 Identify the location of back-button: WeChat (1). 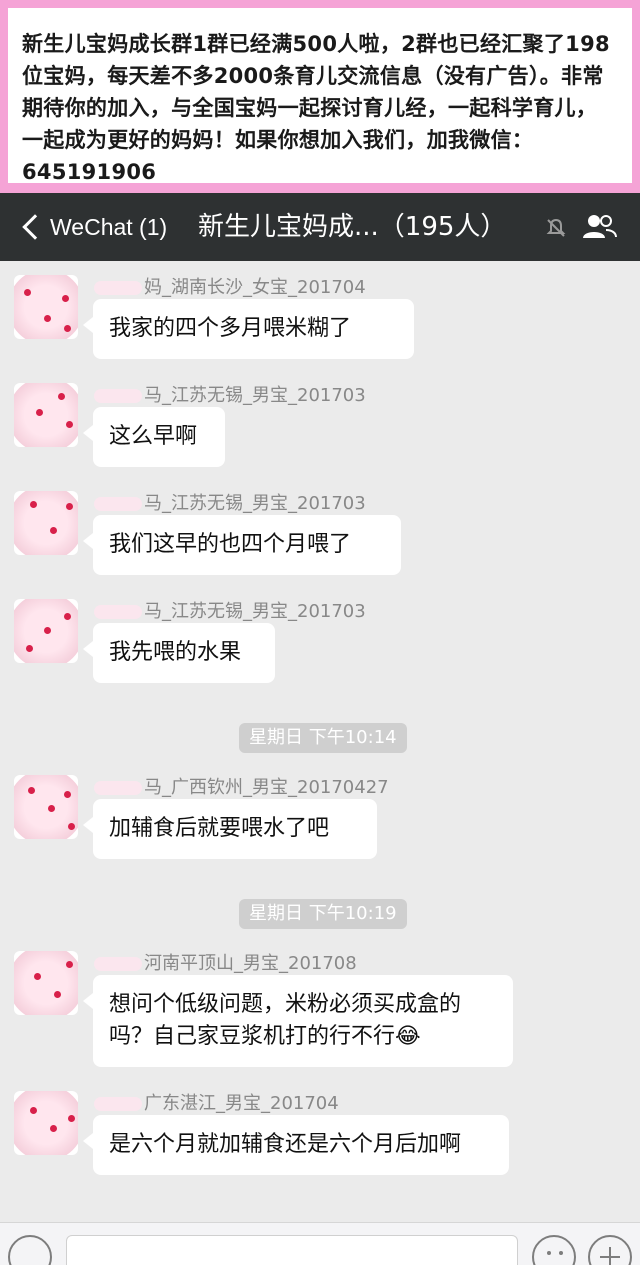
(91, 227).